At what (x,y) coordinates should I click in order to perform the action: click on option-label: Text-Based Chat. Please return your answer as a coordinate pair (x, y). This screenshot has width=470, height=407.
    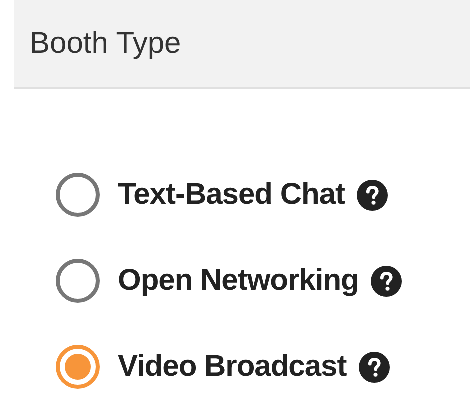
    Looking at the image, I should click on (231, 195).